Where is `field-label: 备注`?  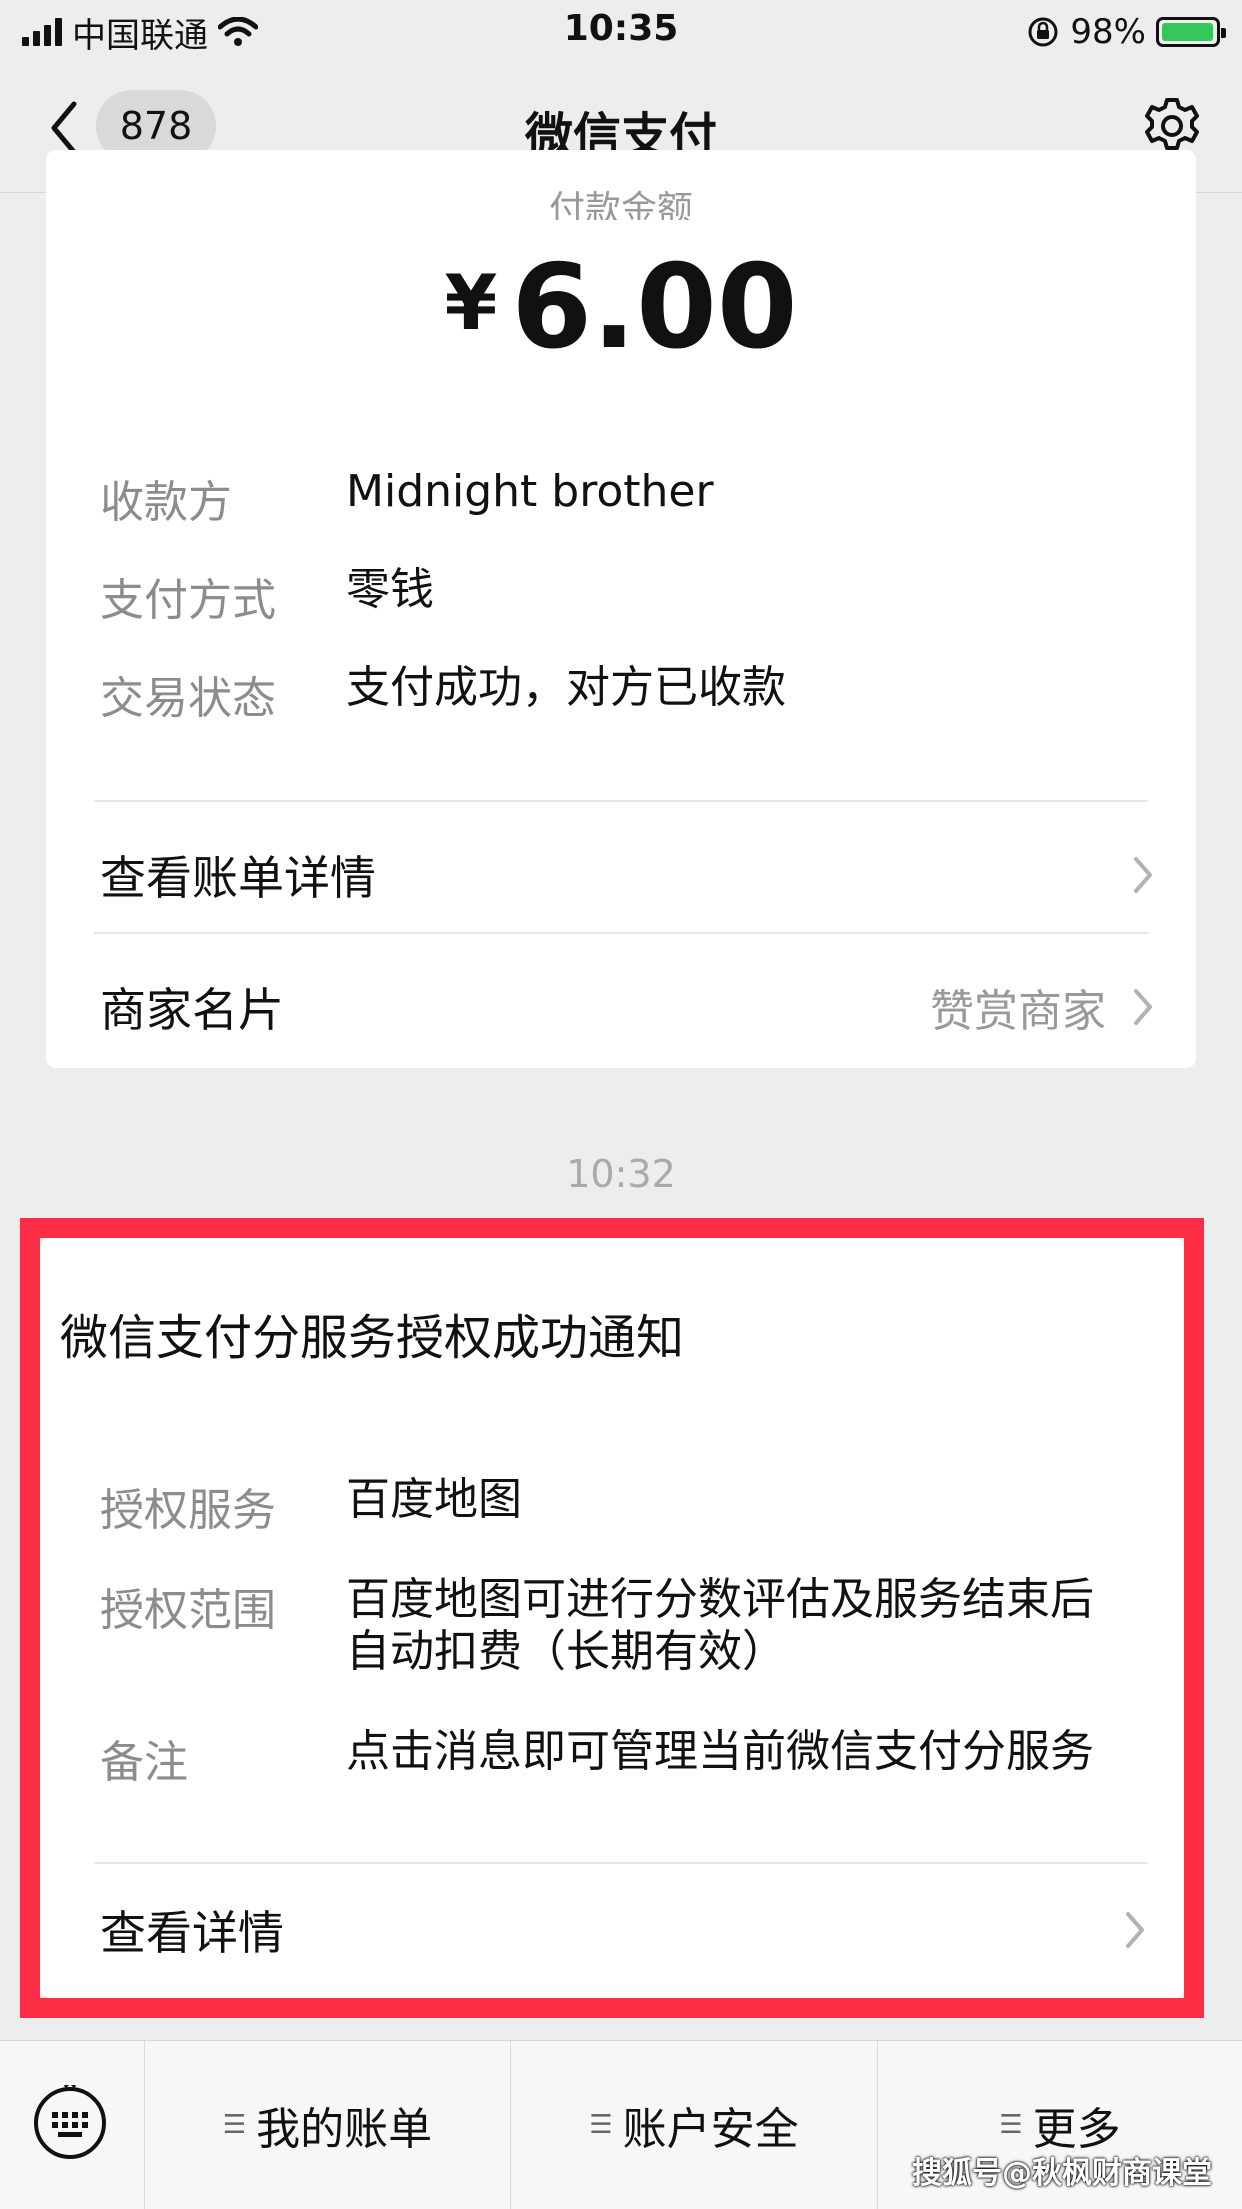 field-label: 备注 is located at coordinates (144, 1762).